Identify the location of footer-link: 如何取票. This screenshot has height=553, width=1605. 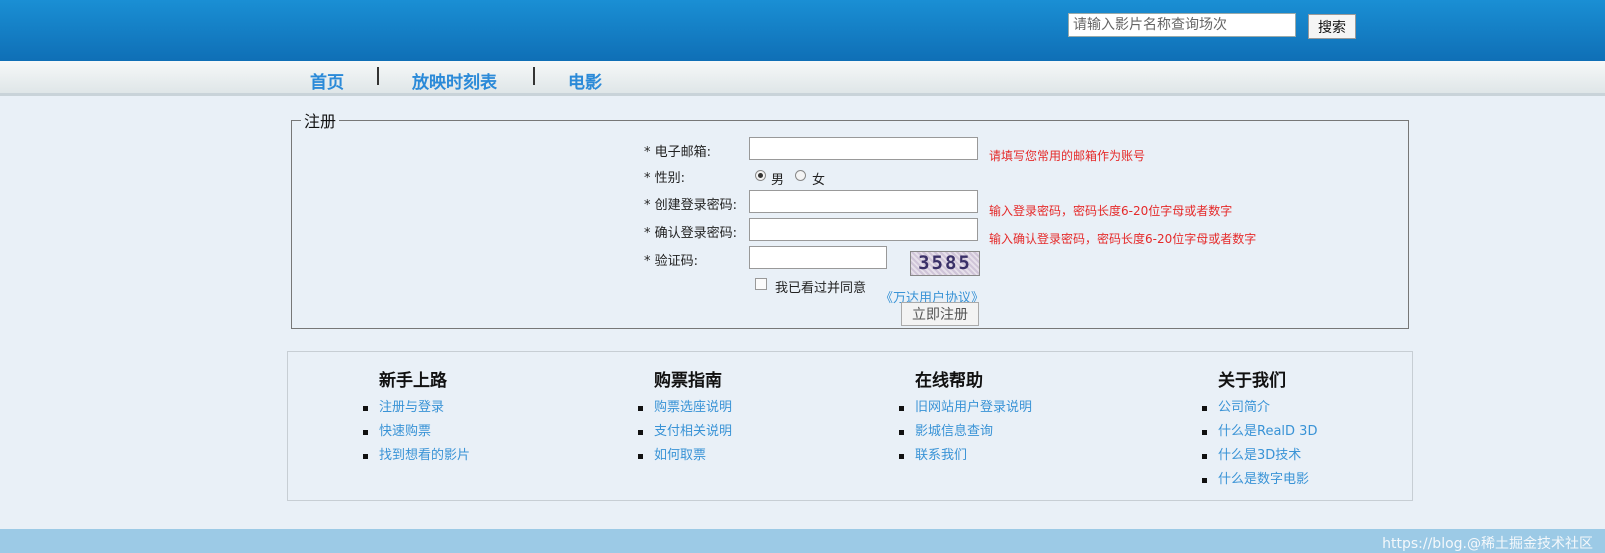
(680, 455).